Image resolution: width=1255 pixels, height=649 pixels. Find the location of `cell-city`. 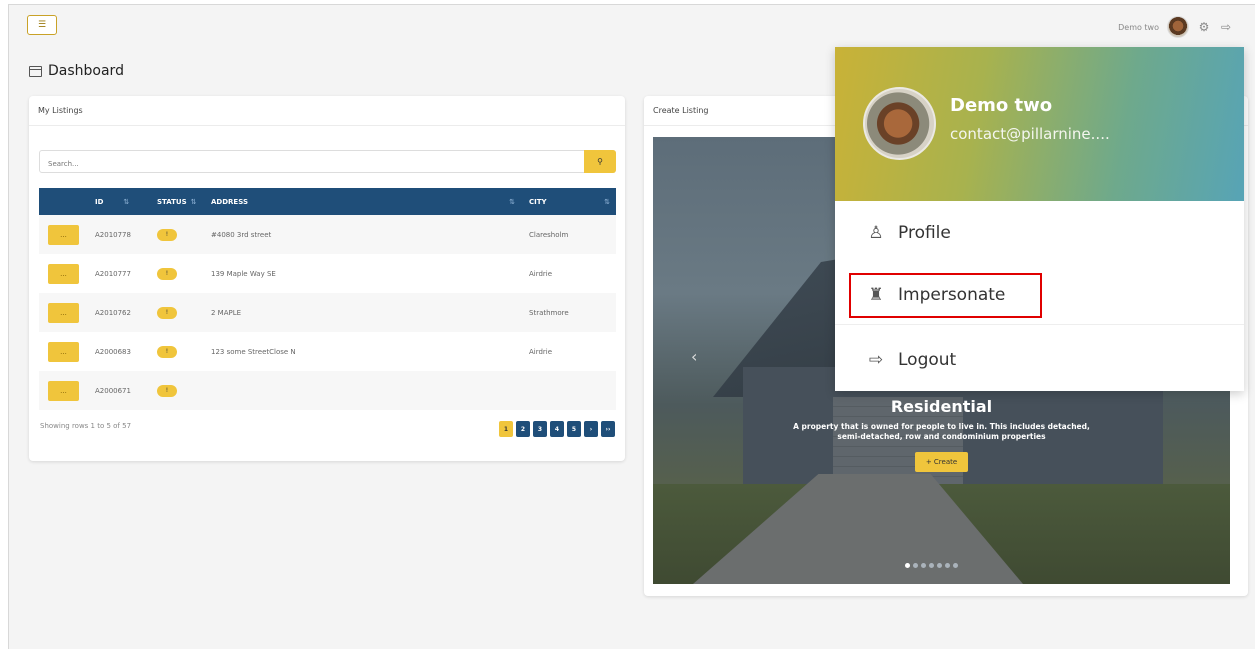

cell-city is located at coordinates (569, 390).